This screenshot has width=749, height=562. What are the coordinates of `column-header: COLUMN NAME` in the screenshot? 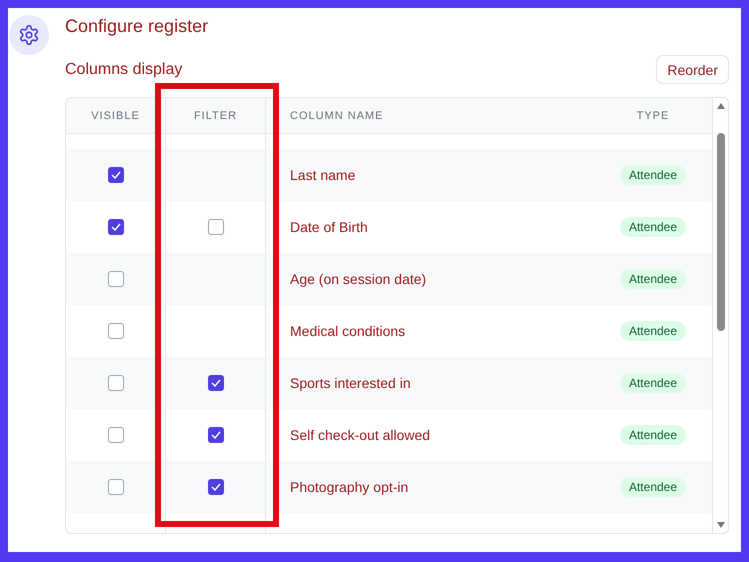 It's located at (337, 116).